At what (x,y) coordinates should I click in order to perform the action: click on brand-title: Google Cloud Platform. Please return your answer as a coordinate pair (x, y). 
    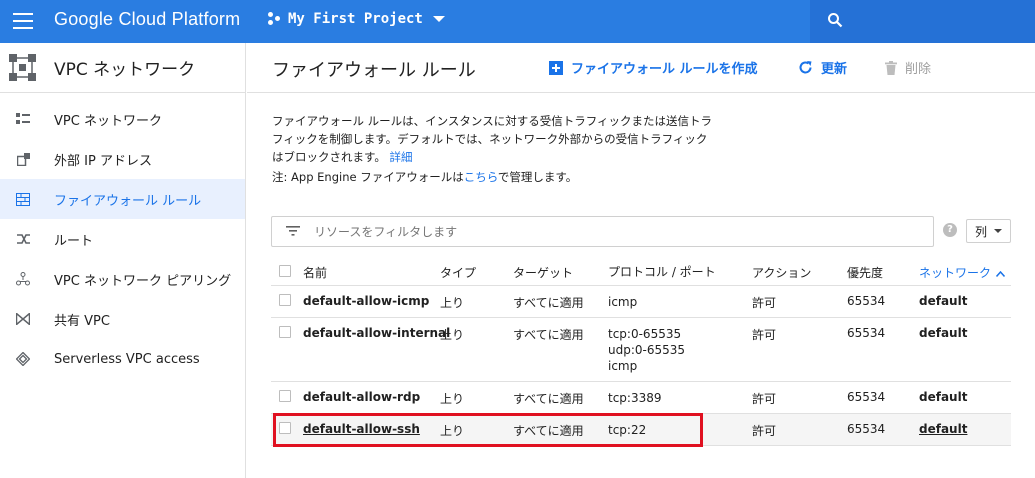
    Looking at the image, I should click on (147, 19).